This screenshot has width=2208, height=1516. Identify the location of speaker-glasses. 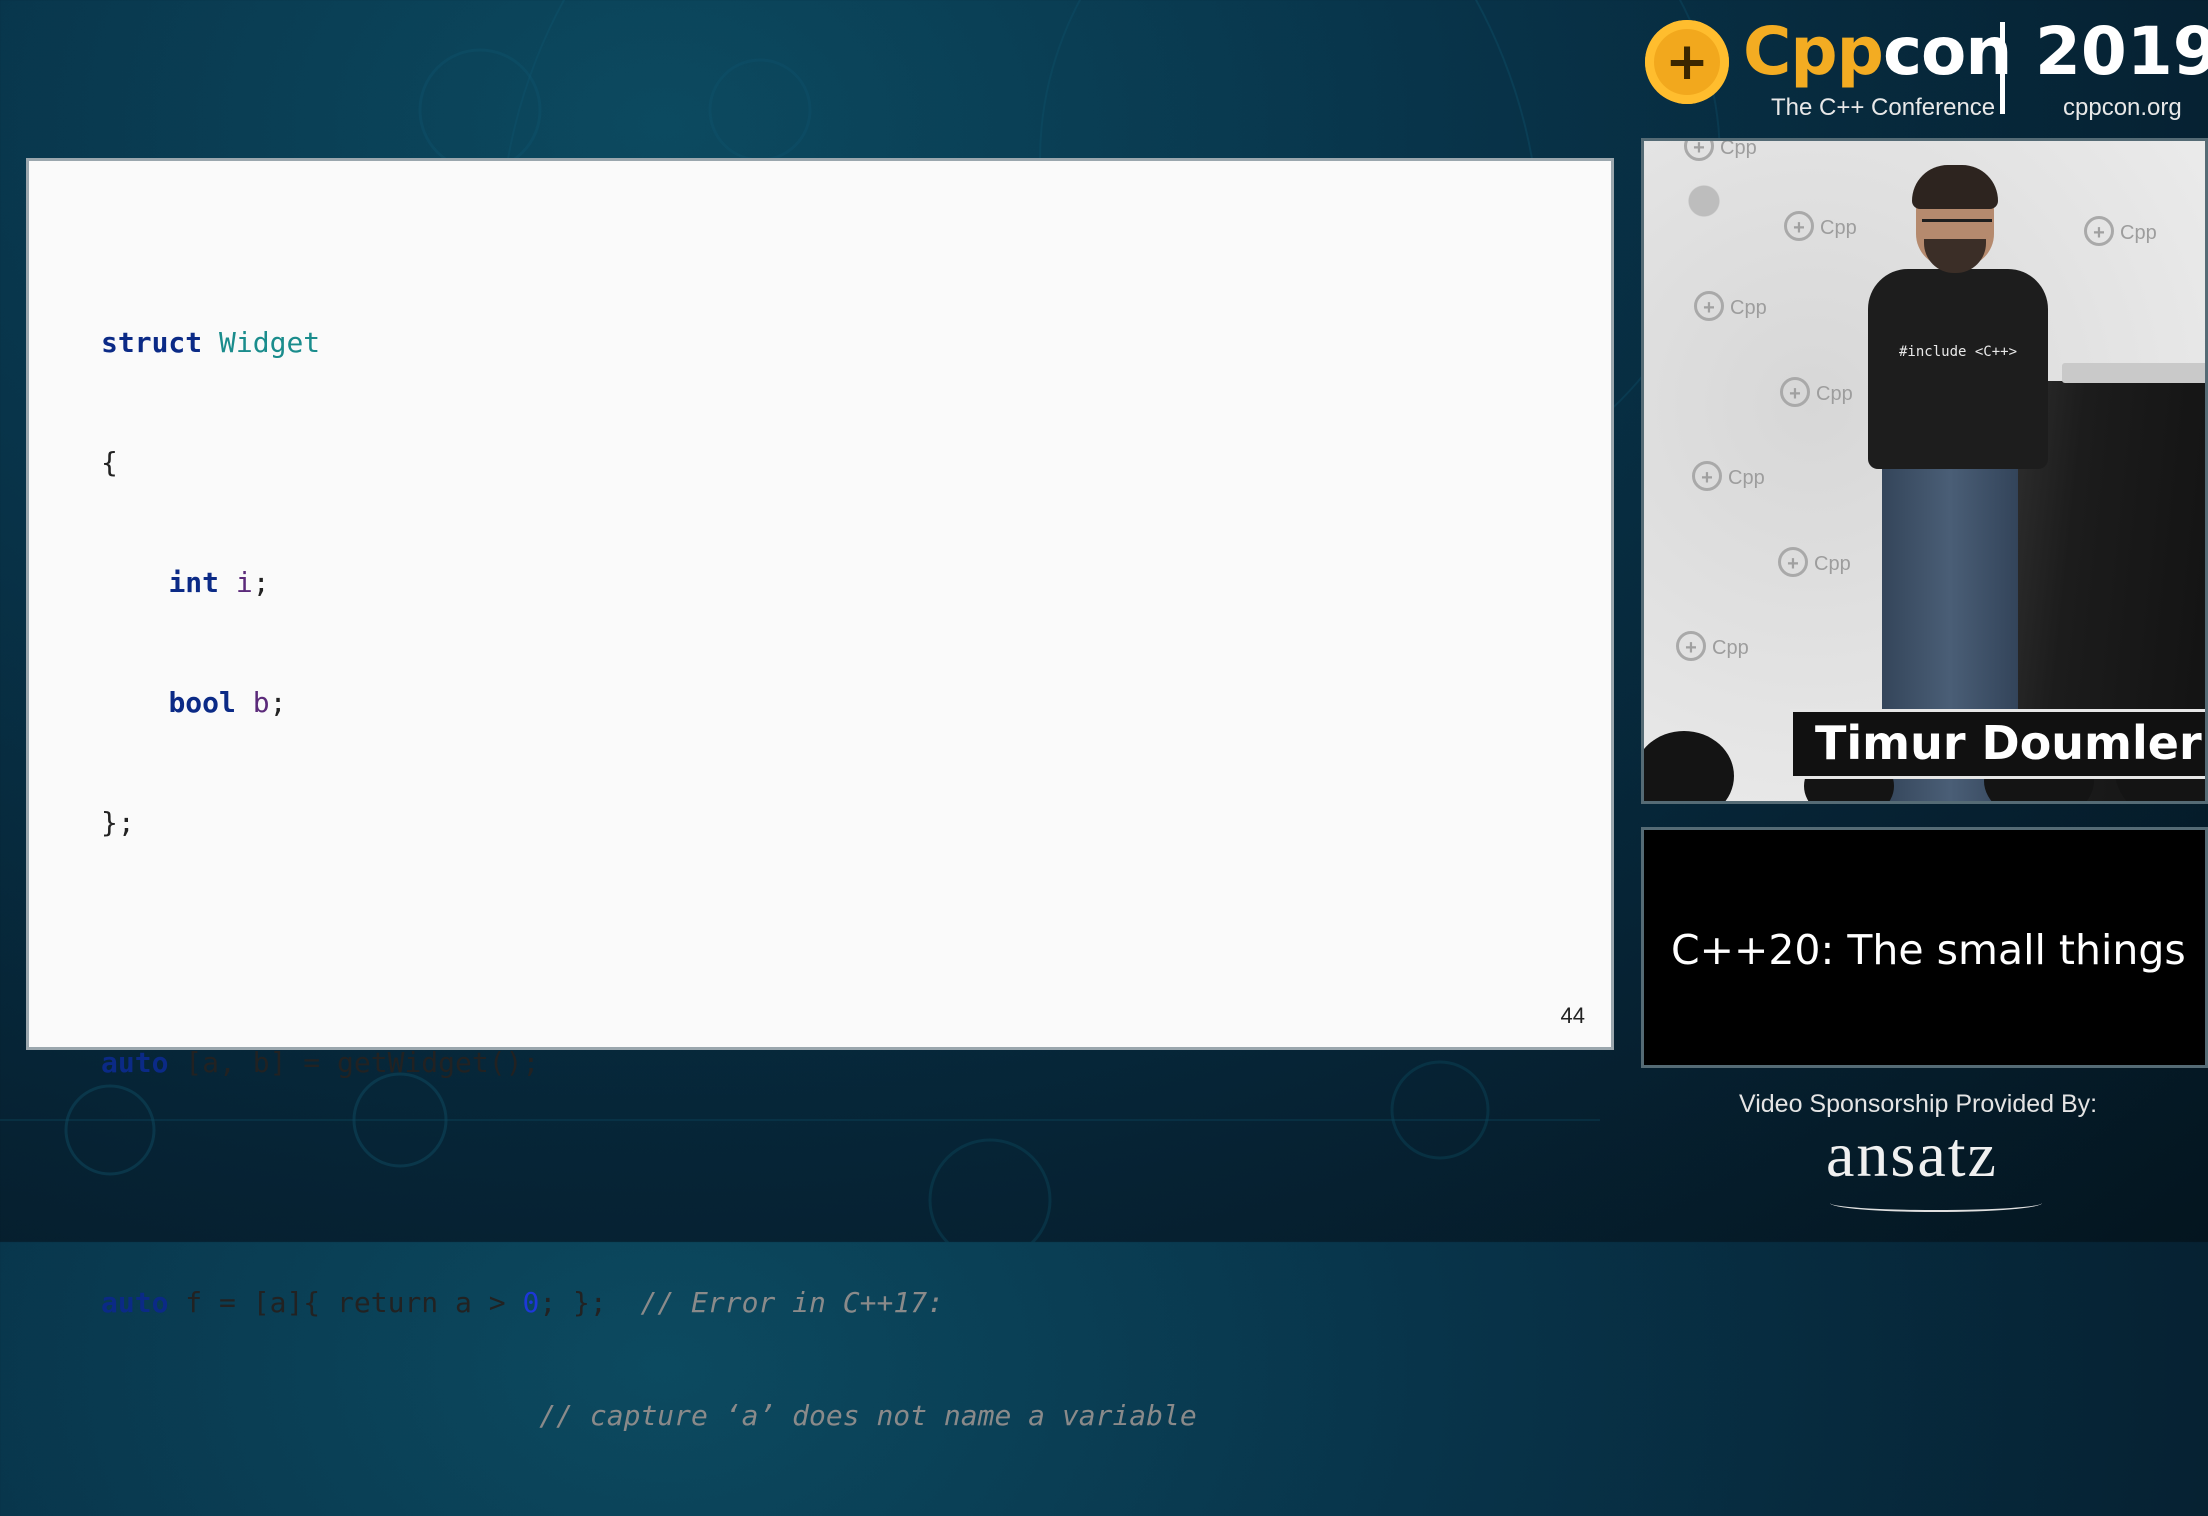
(1957, 227).